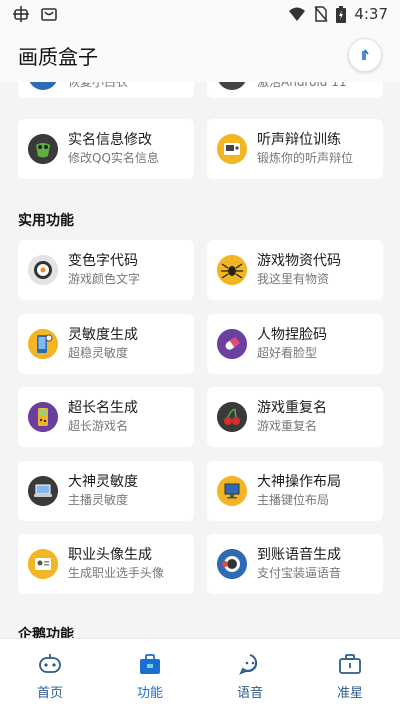 This screenshot has width=400, height=711. Describe the element at coordinates (295, 90) in the screenshot. I see `partial-card-right: 激活Android 11` at that location.